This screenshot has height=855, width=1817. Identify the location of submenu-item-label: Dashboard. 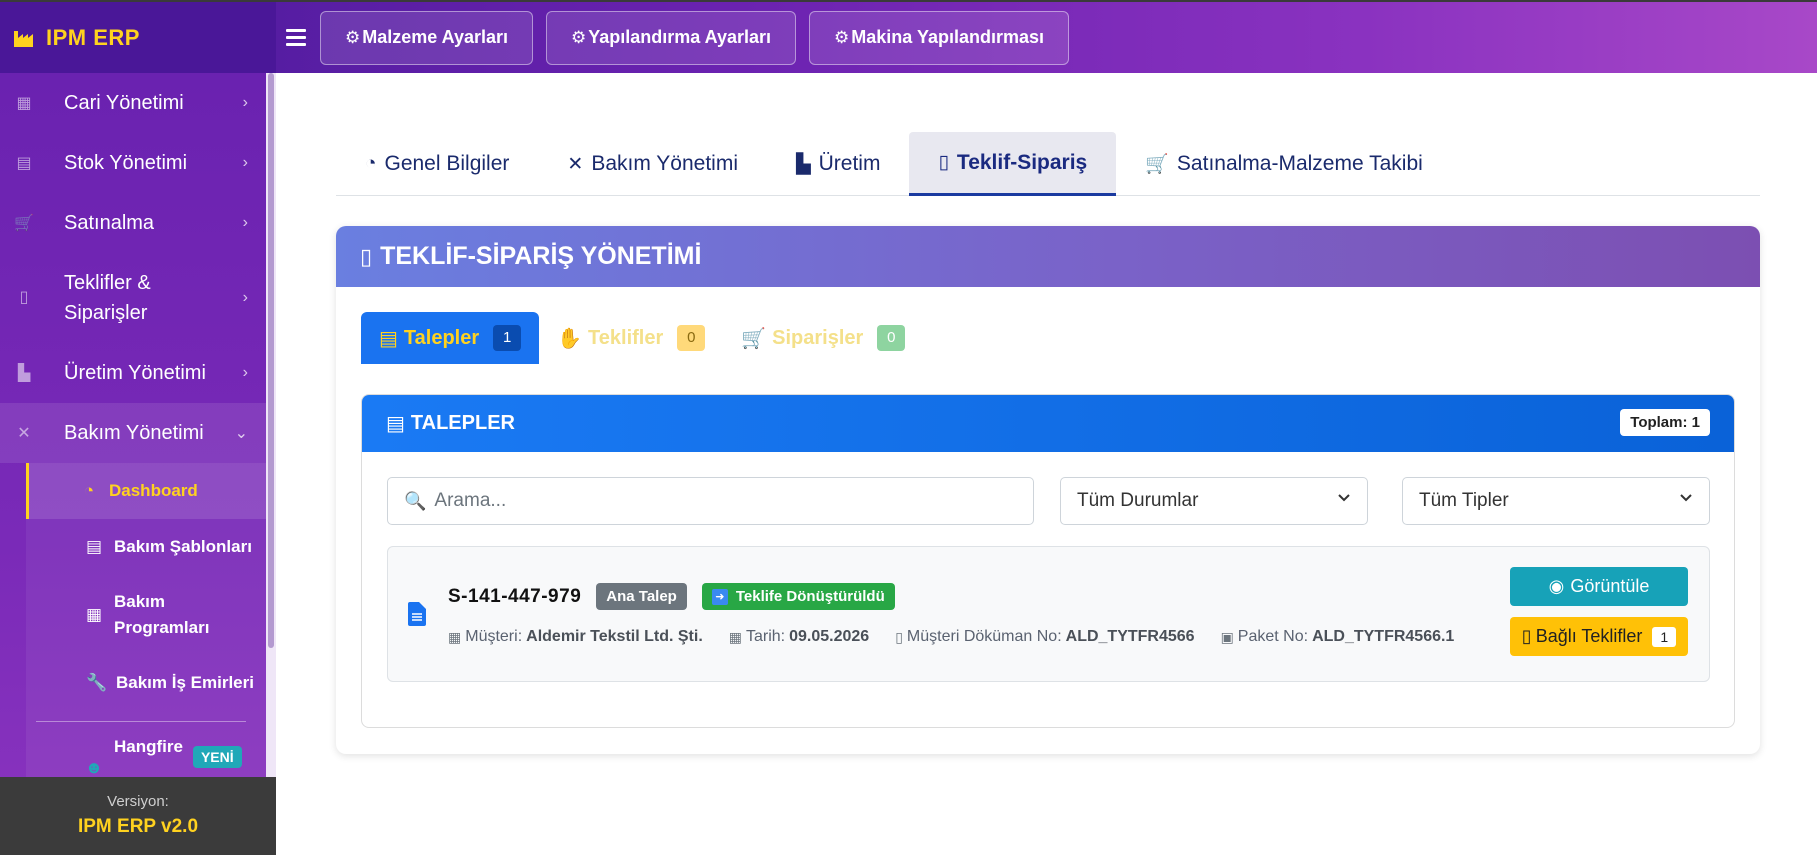
(153, 490).